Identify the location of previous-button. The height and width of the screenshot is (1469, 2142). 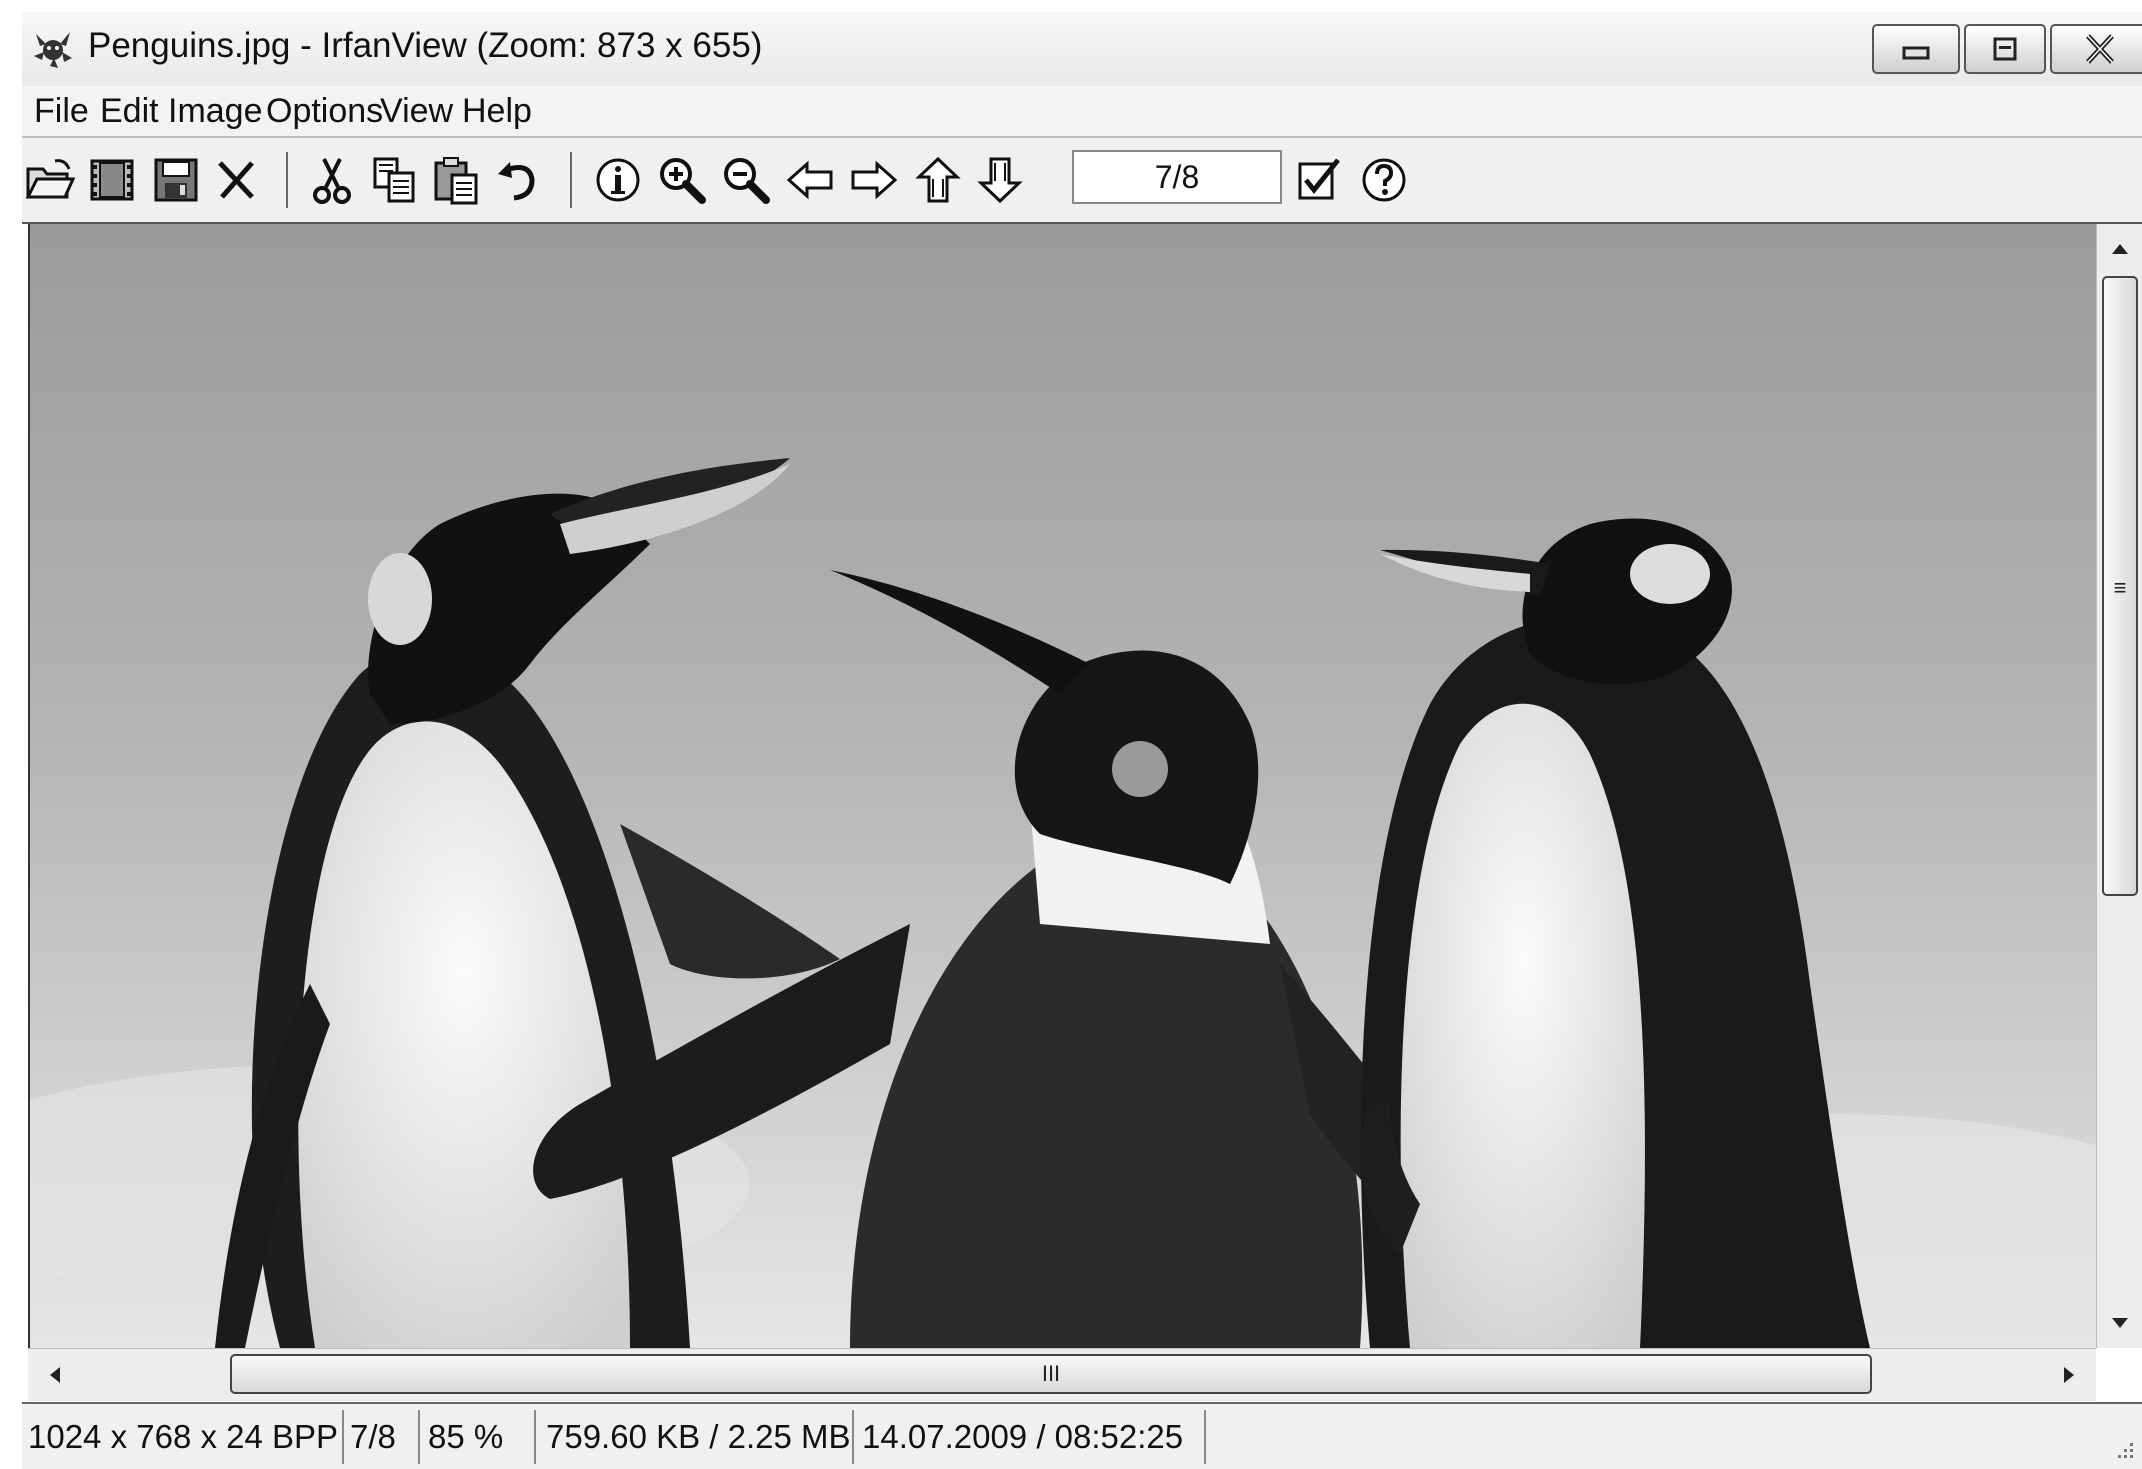
(810, 180).